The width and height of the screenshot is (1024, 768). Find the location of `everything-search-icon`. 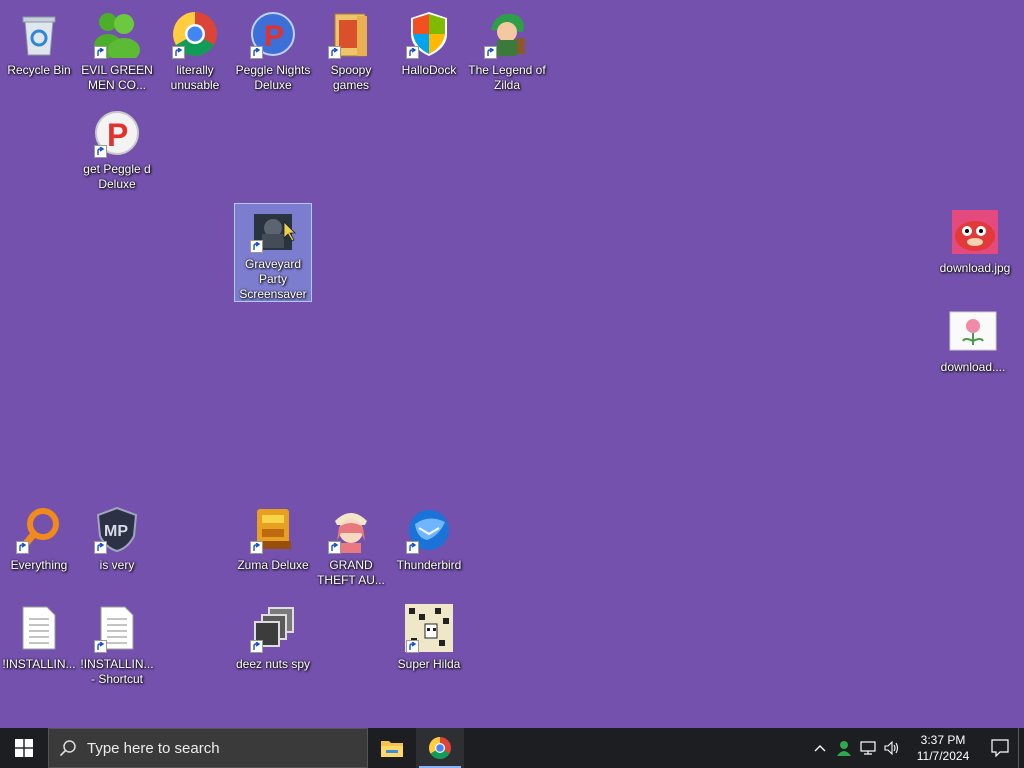

everything-search-icon is located at coordinates (39, 529).